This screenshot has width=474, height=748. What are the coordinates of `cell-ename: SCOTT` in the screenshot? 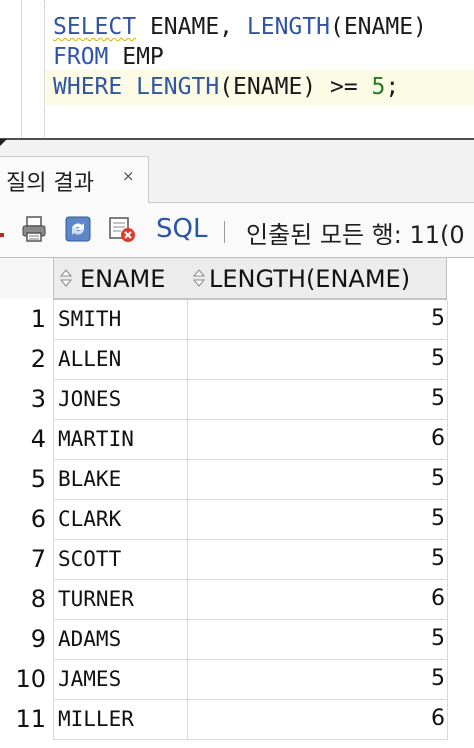 It's located at (120, 560).